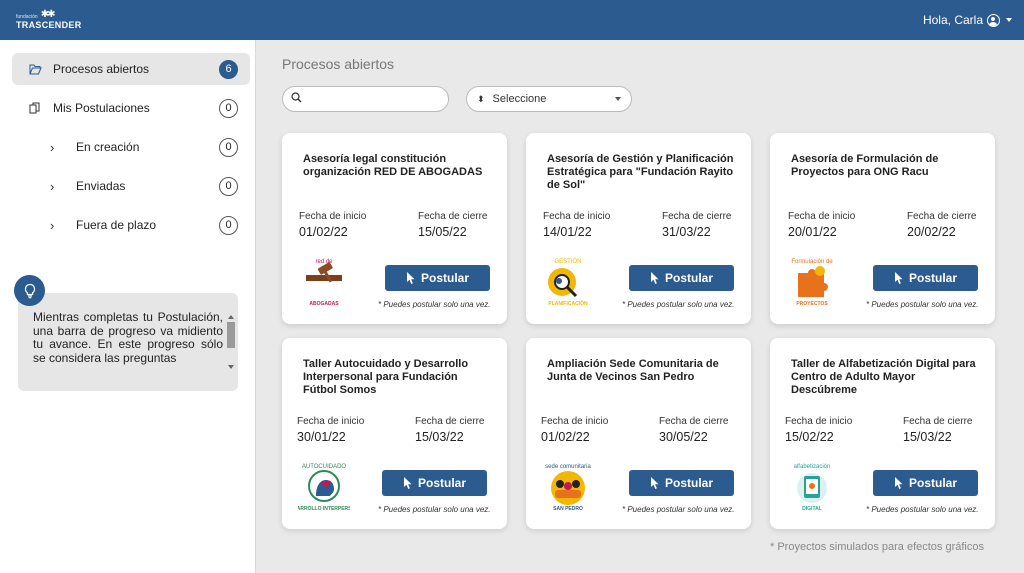  What do you see at coordinates (812, 281) in the screenshot?
I see `project-logo: Formulación de PROYECTOS` at bounding box center [812, 281].